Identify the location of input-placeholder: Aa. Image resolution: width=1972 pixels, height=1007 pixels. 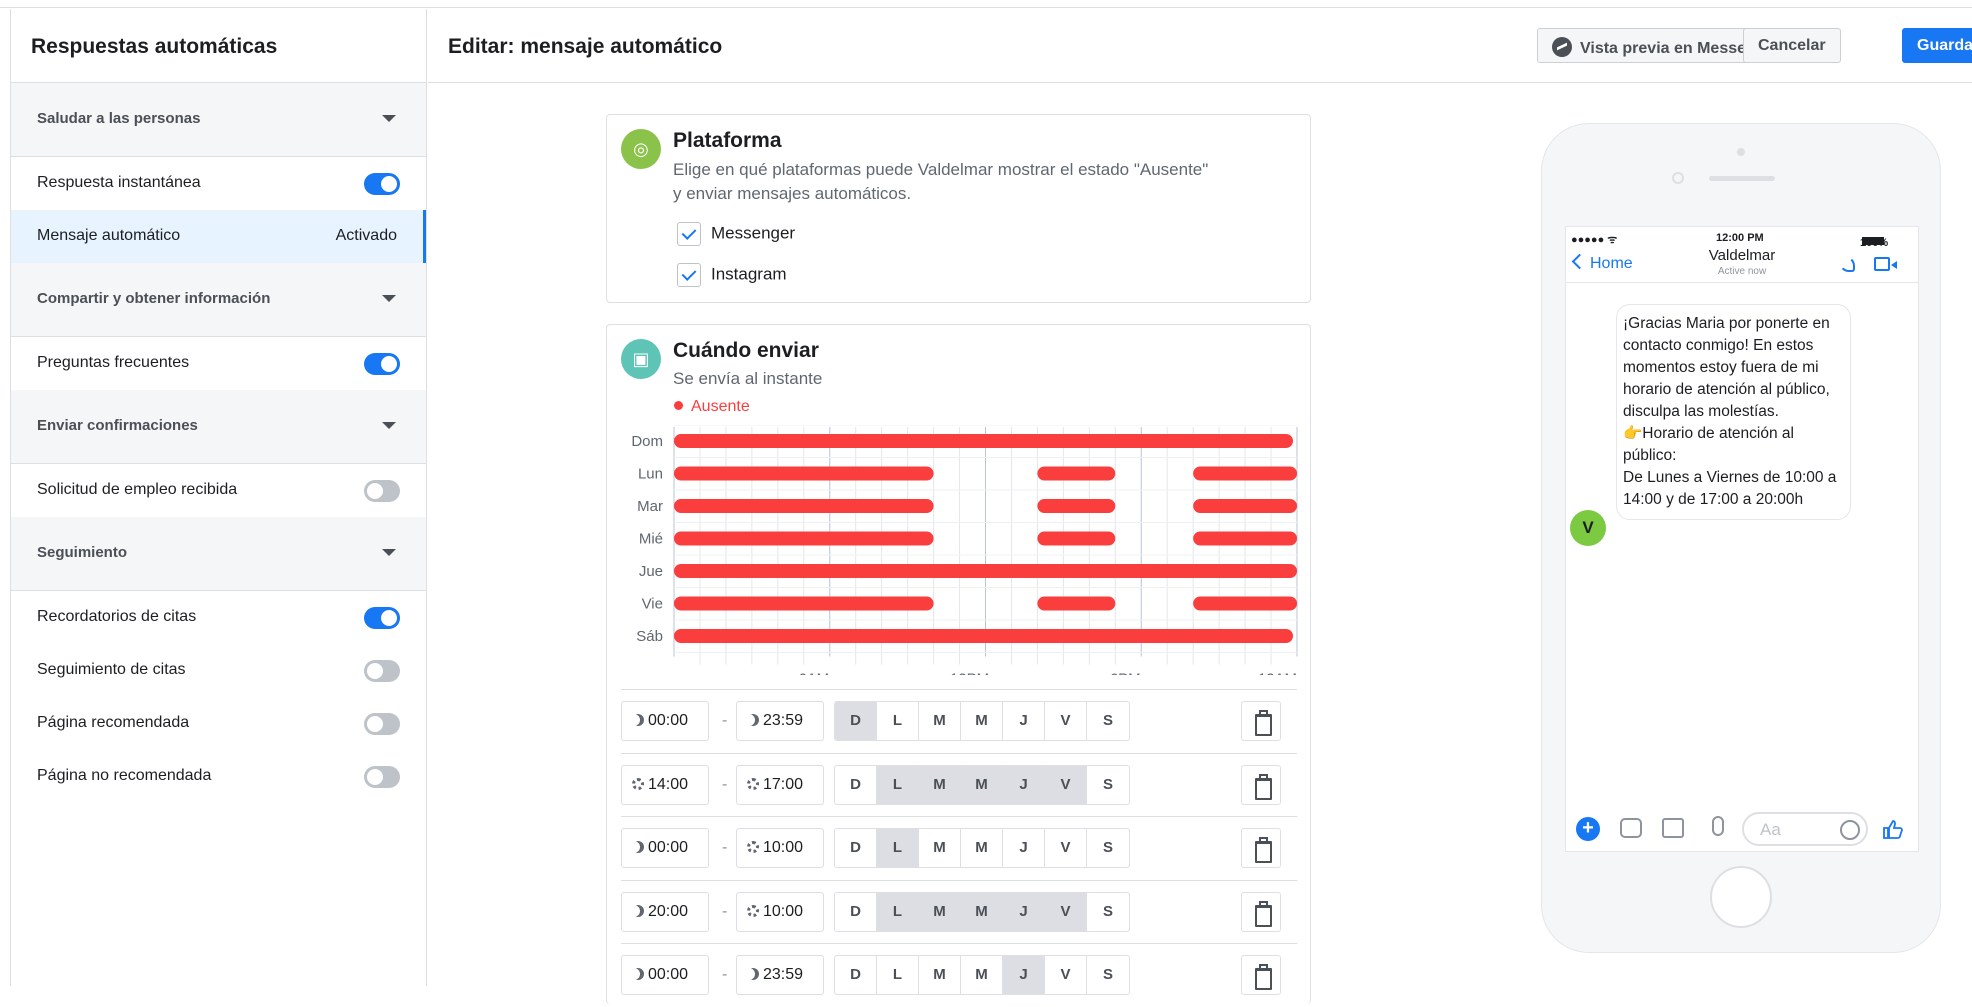
(1770, 829).